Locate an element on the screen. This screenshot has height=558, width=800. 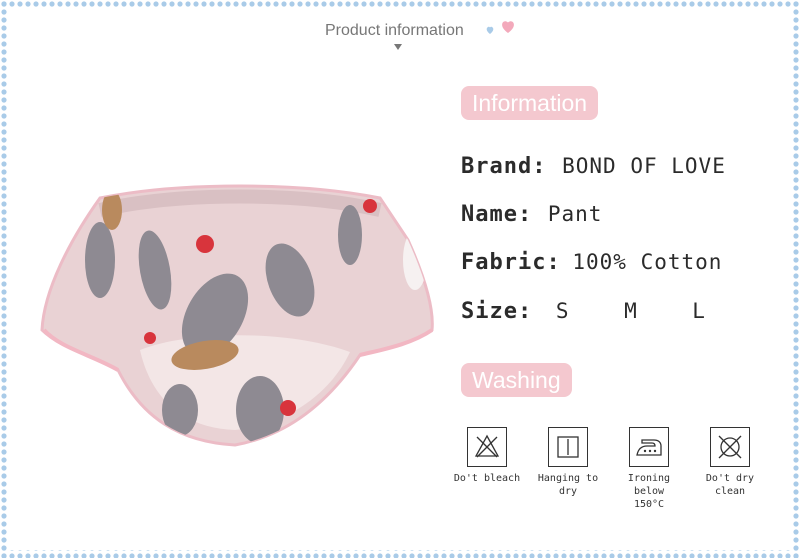
information-heading: Information is located at coordinates (530, 103).